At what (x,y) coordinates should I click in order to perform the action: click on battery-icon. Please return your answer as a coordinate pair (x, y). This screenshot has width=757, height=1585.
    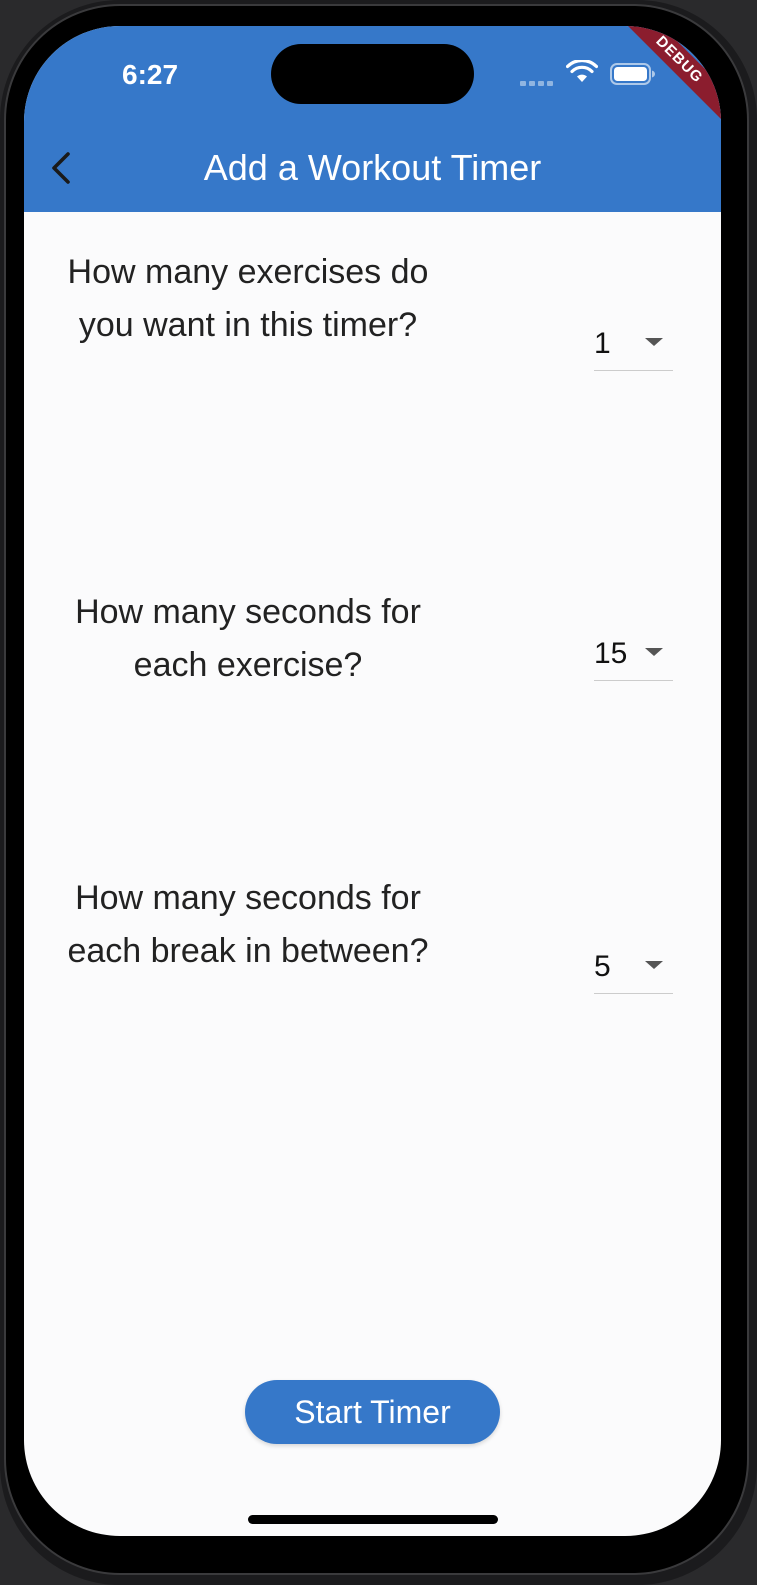
    Looking at the image, I should click on (632, 74).